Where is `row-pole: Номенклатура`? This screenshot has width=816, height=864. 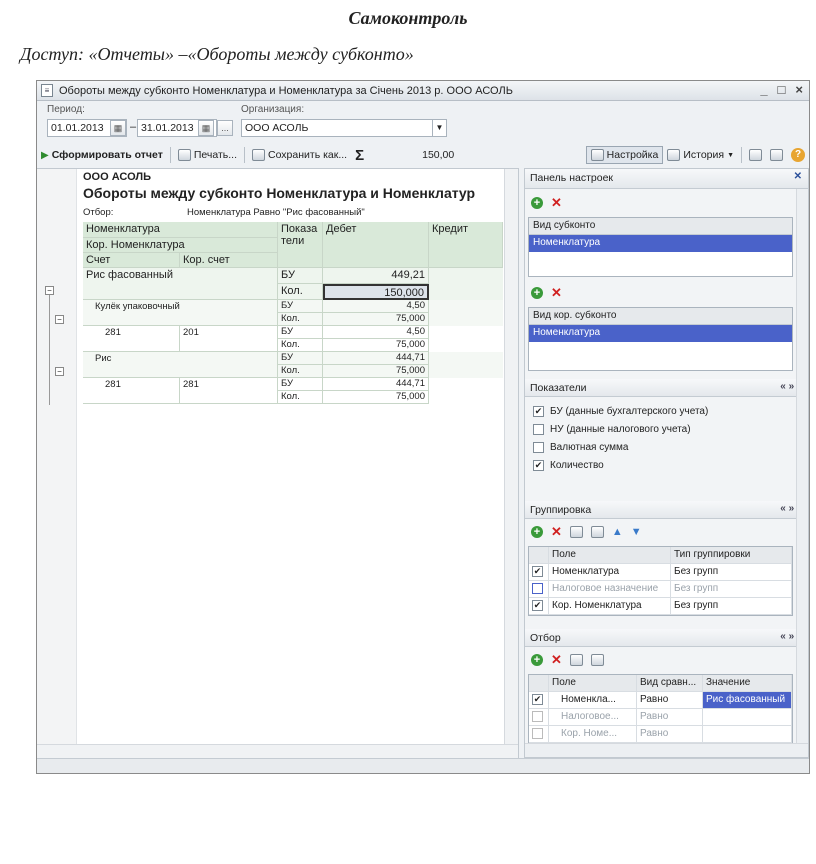 row-pole: Номенклатура is located at coordinates (610, 572).